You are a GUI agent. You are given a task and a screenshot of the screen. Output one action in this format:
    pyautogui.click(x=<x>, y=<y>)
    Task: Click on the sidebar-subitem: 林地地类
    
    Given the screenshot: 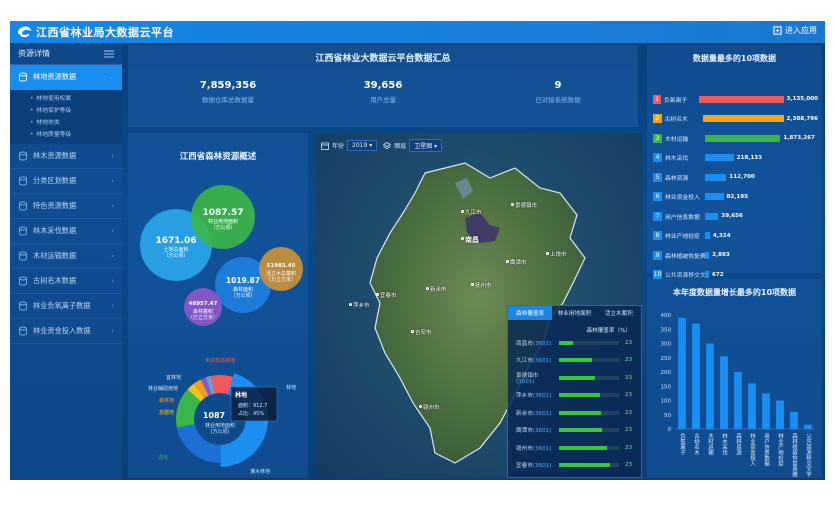 What is the action you would take?
    pyautogui.click(x=66, y=123)
    